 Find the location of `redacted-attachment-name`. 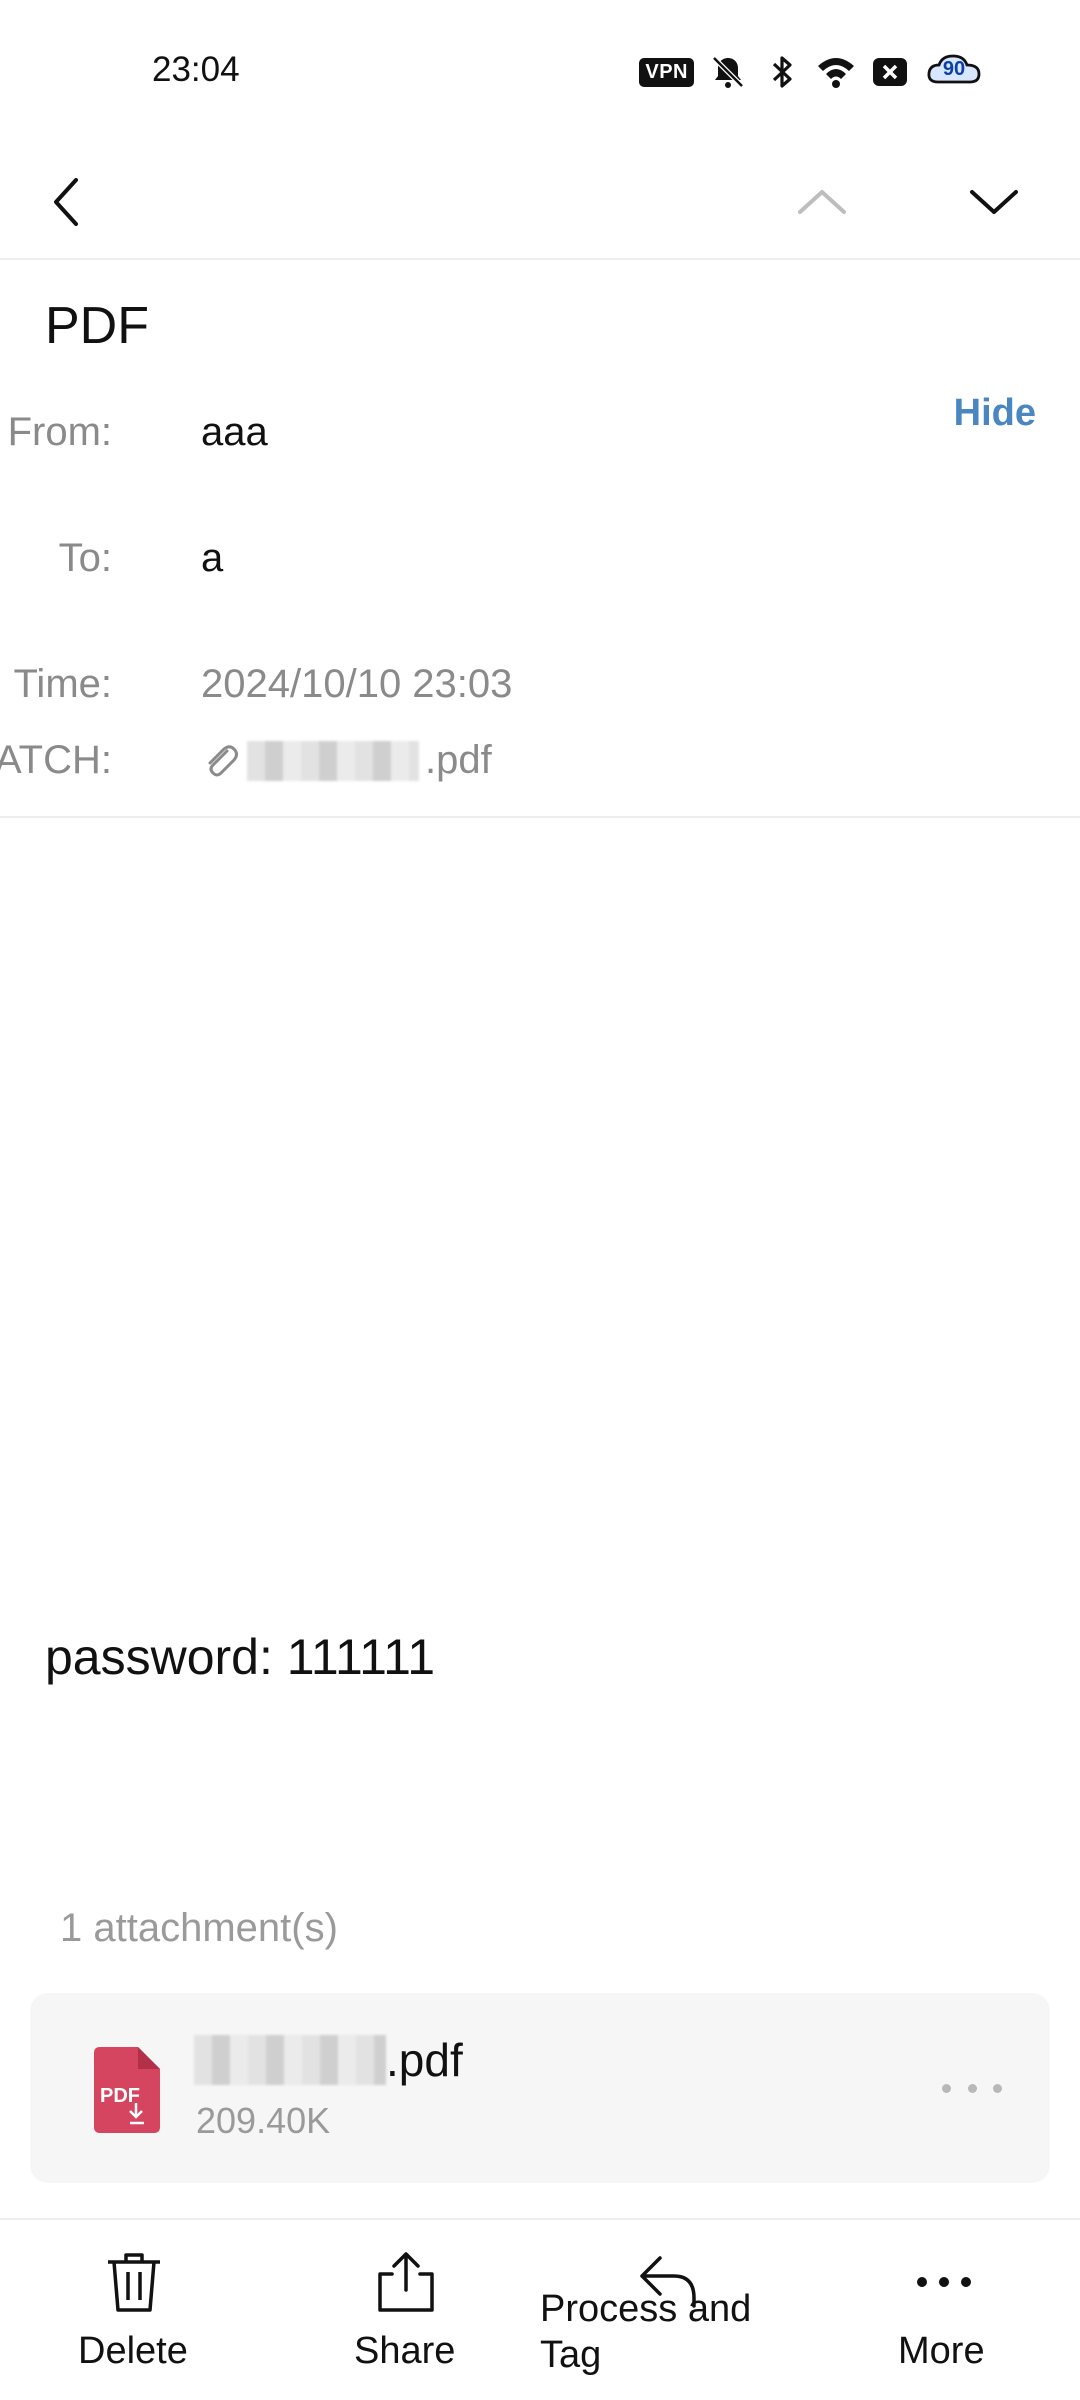

redacted-attachment-name is located at coordinates (290, 2060).